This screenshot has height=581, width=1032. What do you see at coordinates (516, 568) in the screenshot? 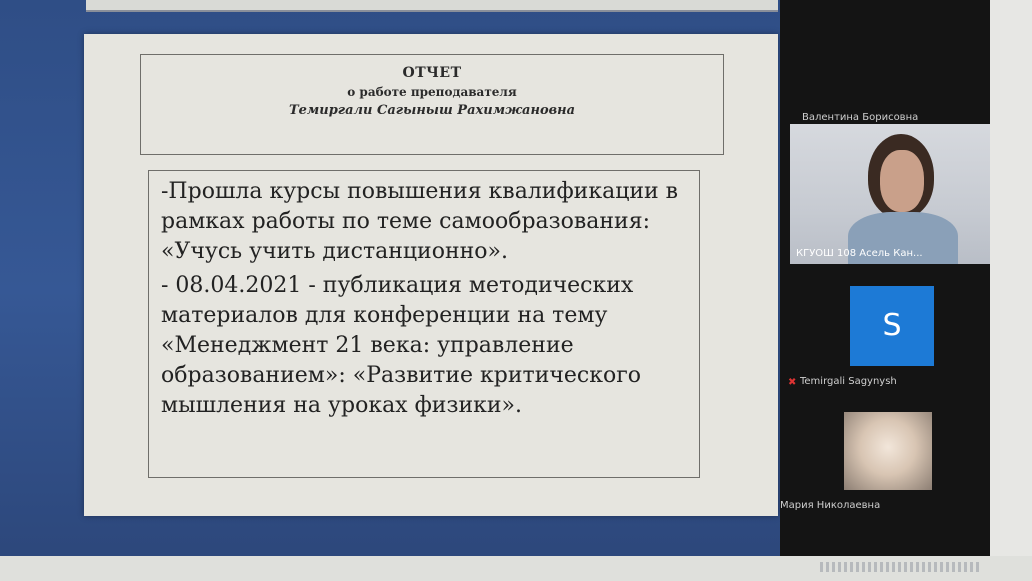
I see `status-bar` at bounding box center [516, 568].